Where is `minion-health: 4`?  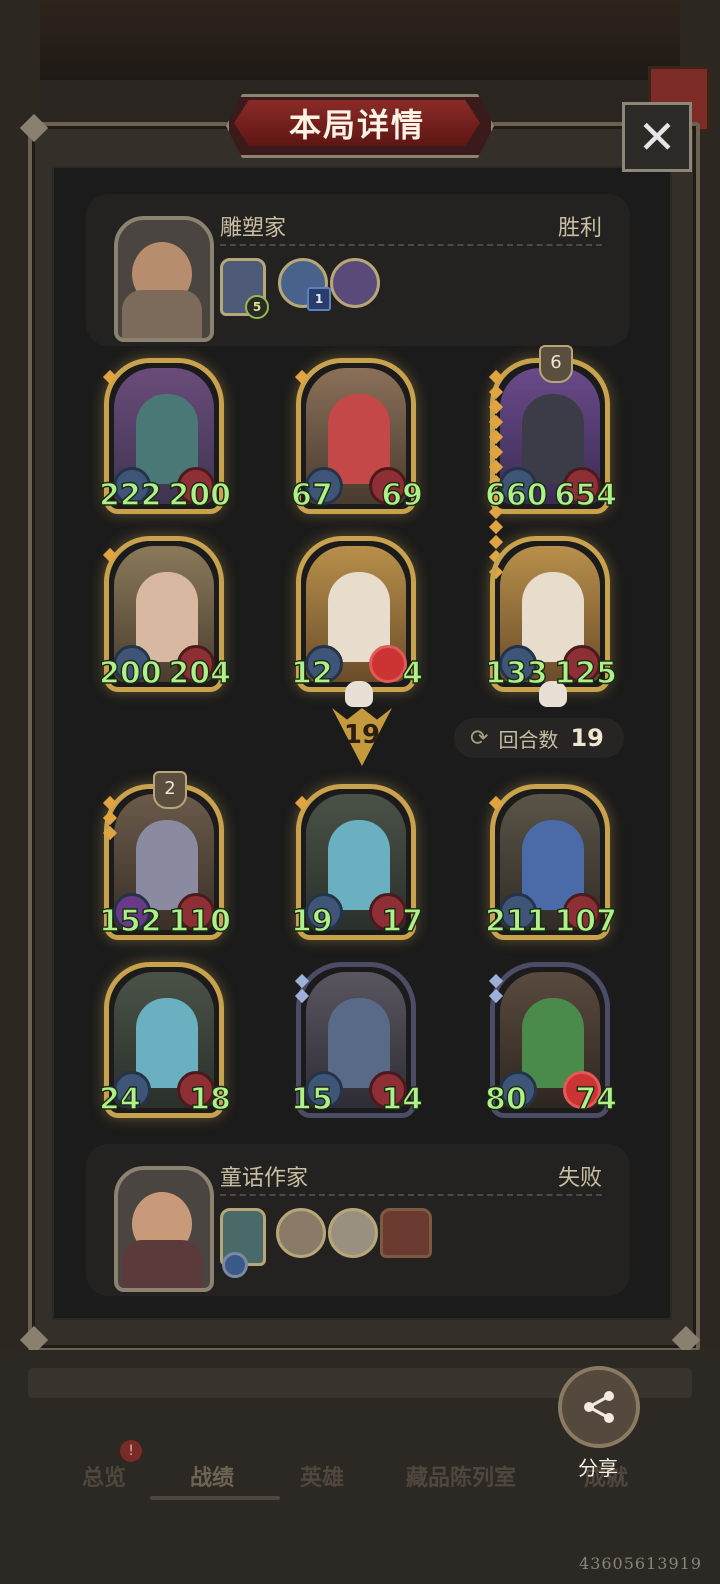 minion-health: 4 is located at coordinates (412, 673).